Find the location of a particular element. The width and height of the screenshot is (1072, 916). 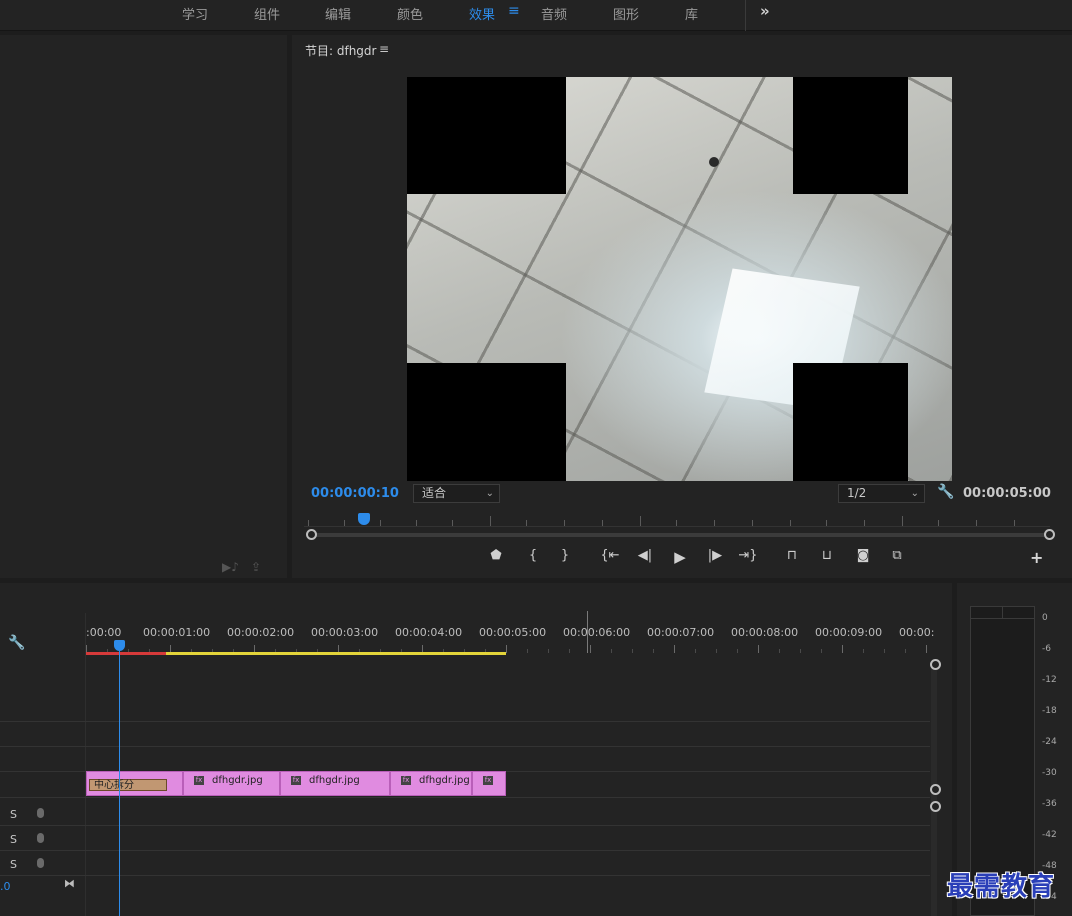

zoom-scrollbar is located at coordinates (680, 535).